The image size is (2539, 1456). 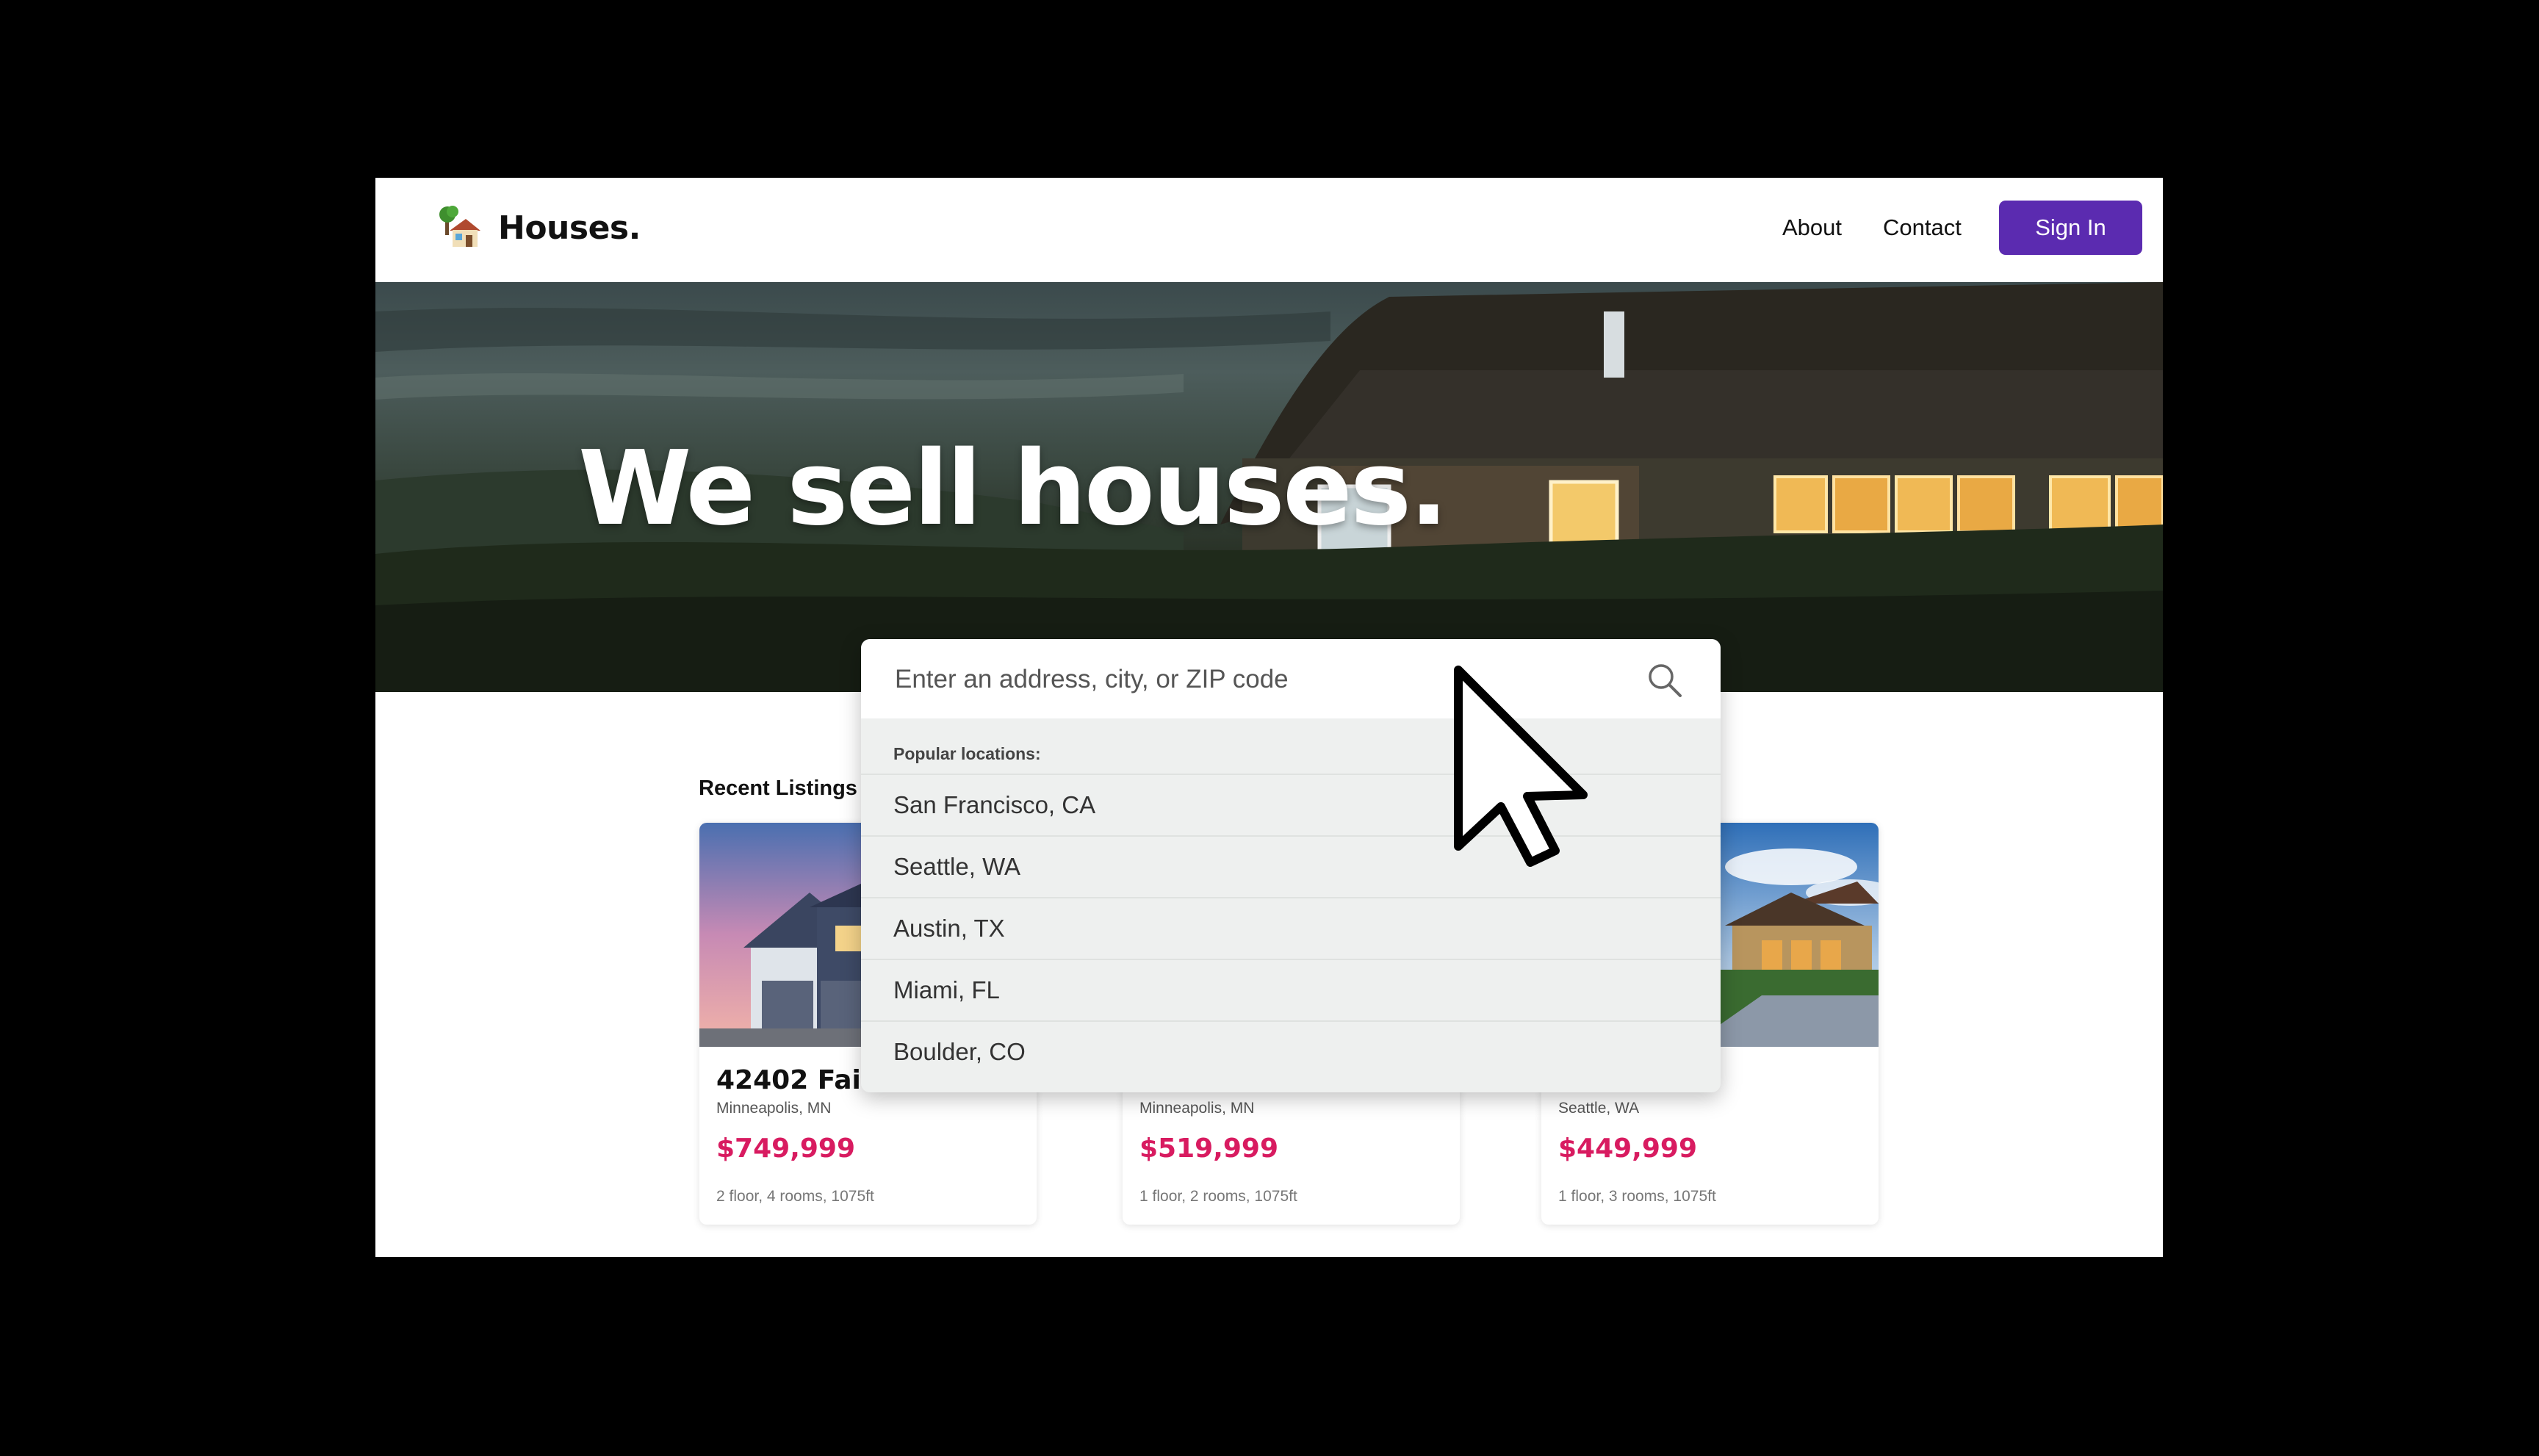 I want to click on listing-address: 42402 Fairf, so click(x=801, y=1080).